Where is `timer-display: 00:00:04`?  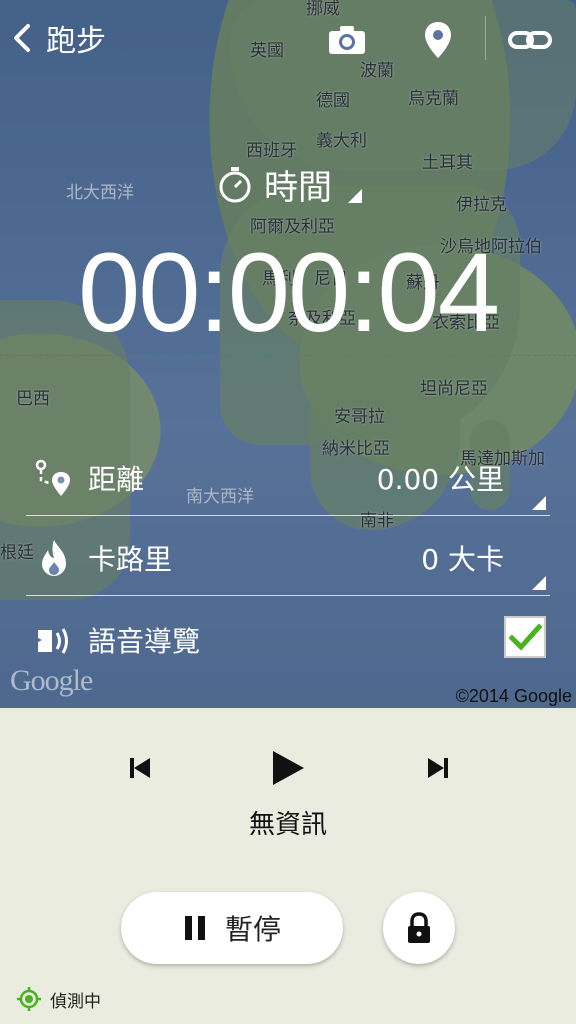
timer-display: 00:00:04 is located at coordinates (289, 292).